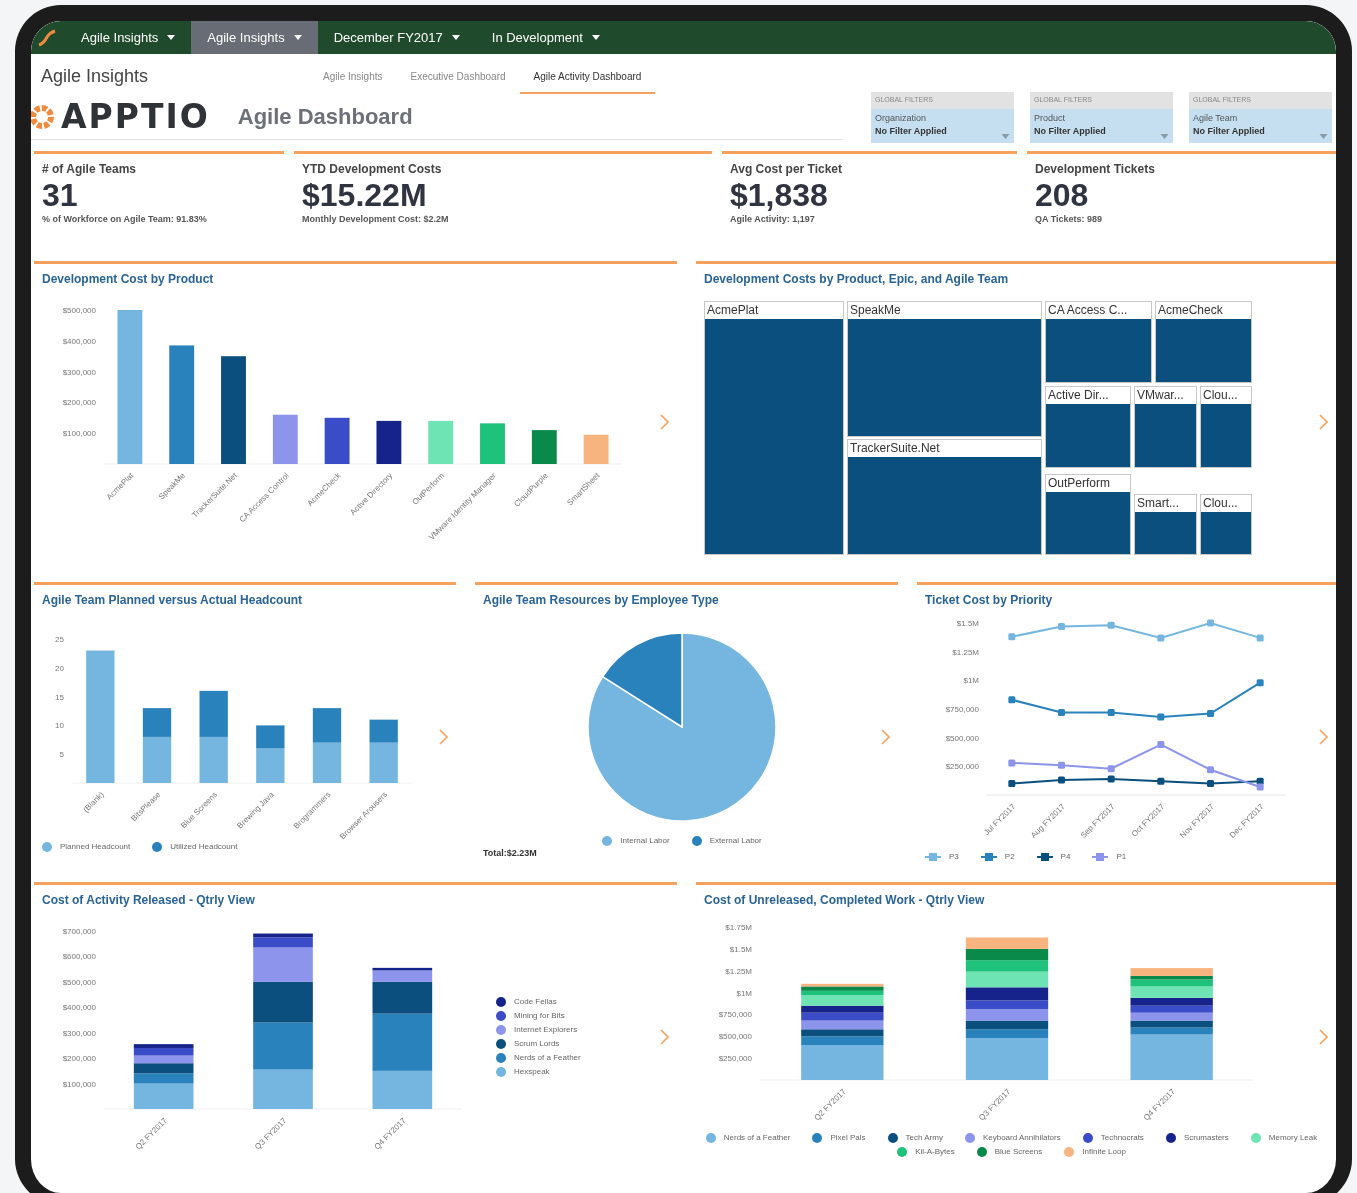  What do you see at coordinates (325, 117) in the screenshot?
I see `dashboard-title: Agile Dashboard` at bounding box center [325, 117].